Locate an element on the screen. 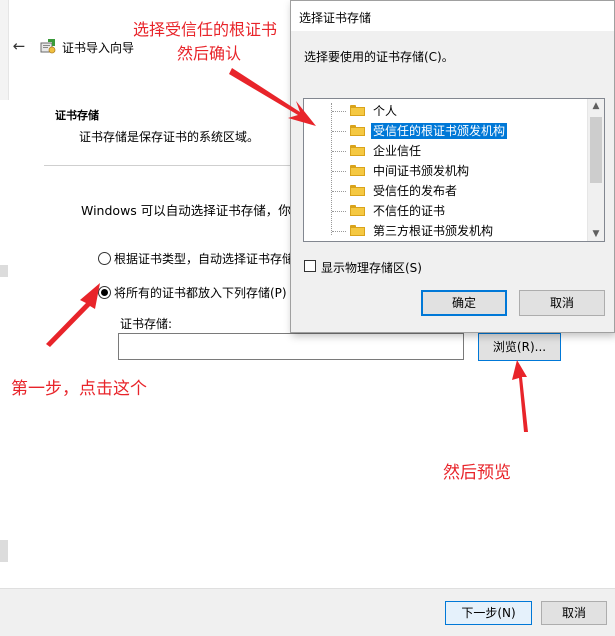  tree-item-label: 第三方根证书颁发机构 is located at coordinates (433, 231).